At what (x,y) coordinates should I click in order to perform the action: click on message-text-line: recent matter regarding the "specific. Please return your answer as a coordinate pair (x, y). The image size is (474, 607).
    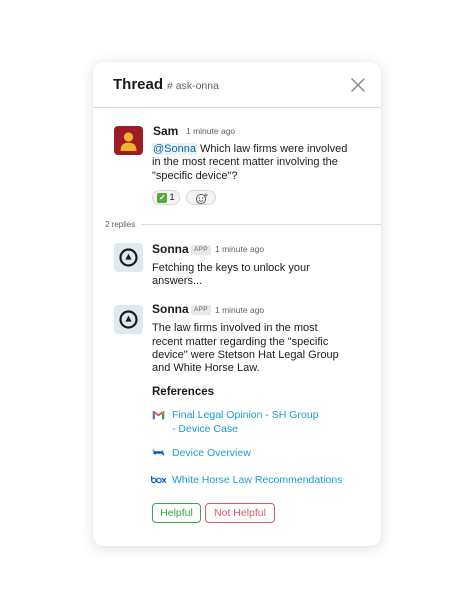
    Looking at the image, I should click on (240, 342).